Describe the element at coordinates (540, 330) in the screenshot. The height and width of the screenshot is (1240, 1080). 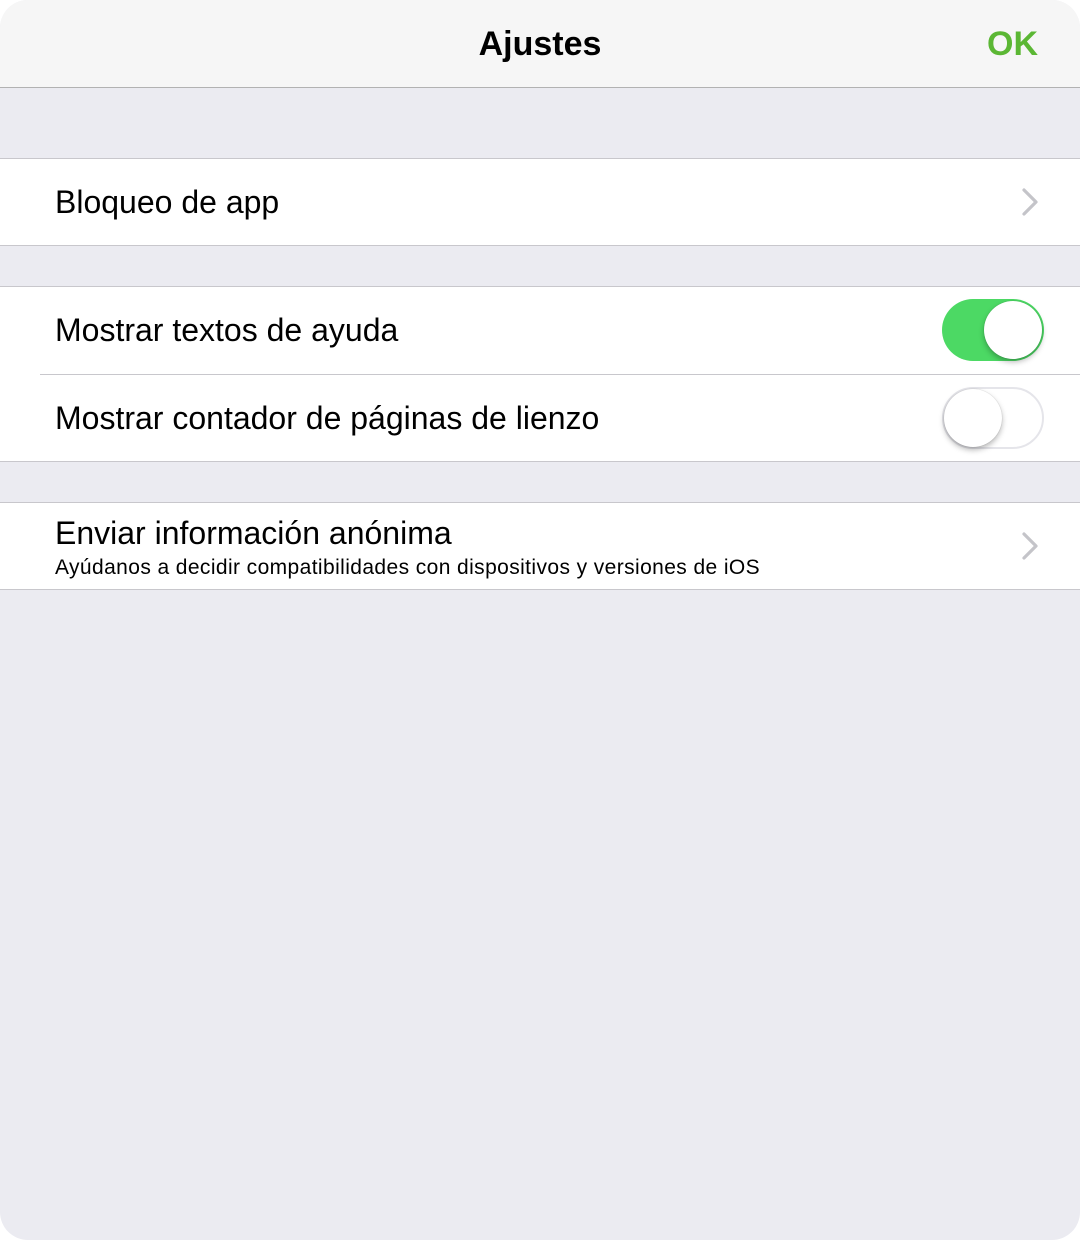
I see `help-texts-row: Mostrar textos de ayuda` at that location.